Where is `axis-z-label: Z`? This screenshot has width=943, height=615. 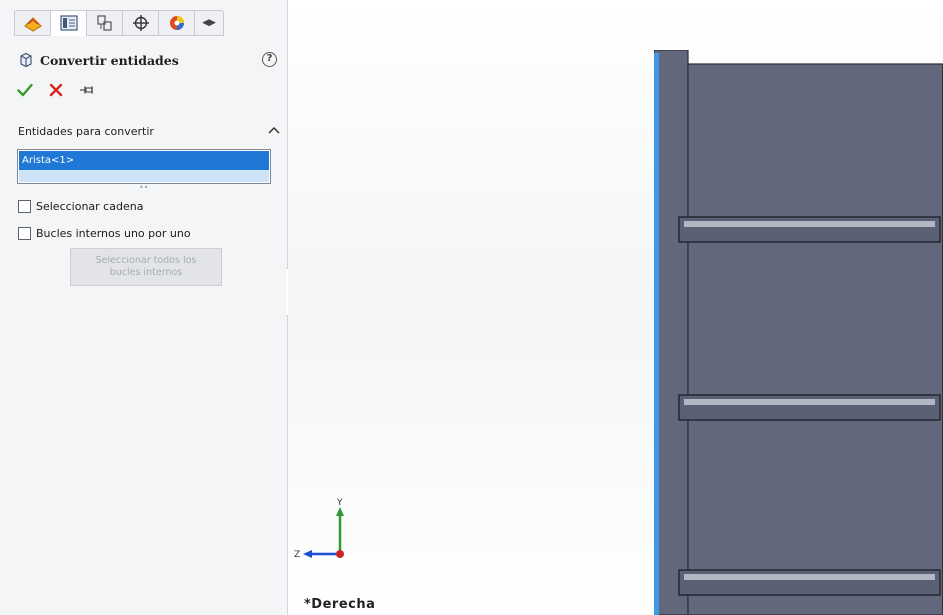 axis-z-label: Z is located at coordinates (297, 555).